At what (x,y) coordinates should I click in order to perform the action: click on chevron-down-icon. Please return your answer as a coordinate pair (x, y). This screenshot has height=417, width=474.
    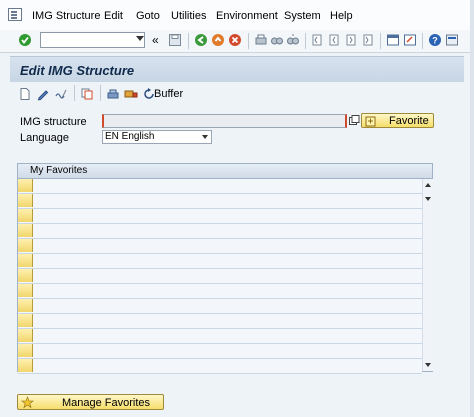
    Looking at the image, I should click on (205, 137).